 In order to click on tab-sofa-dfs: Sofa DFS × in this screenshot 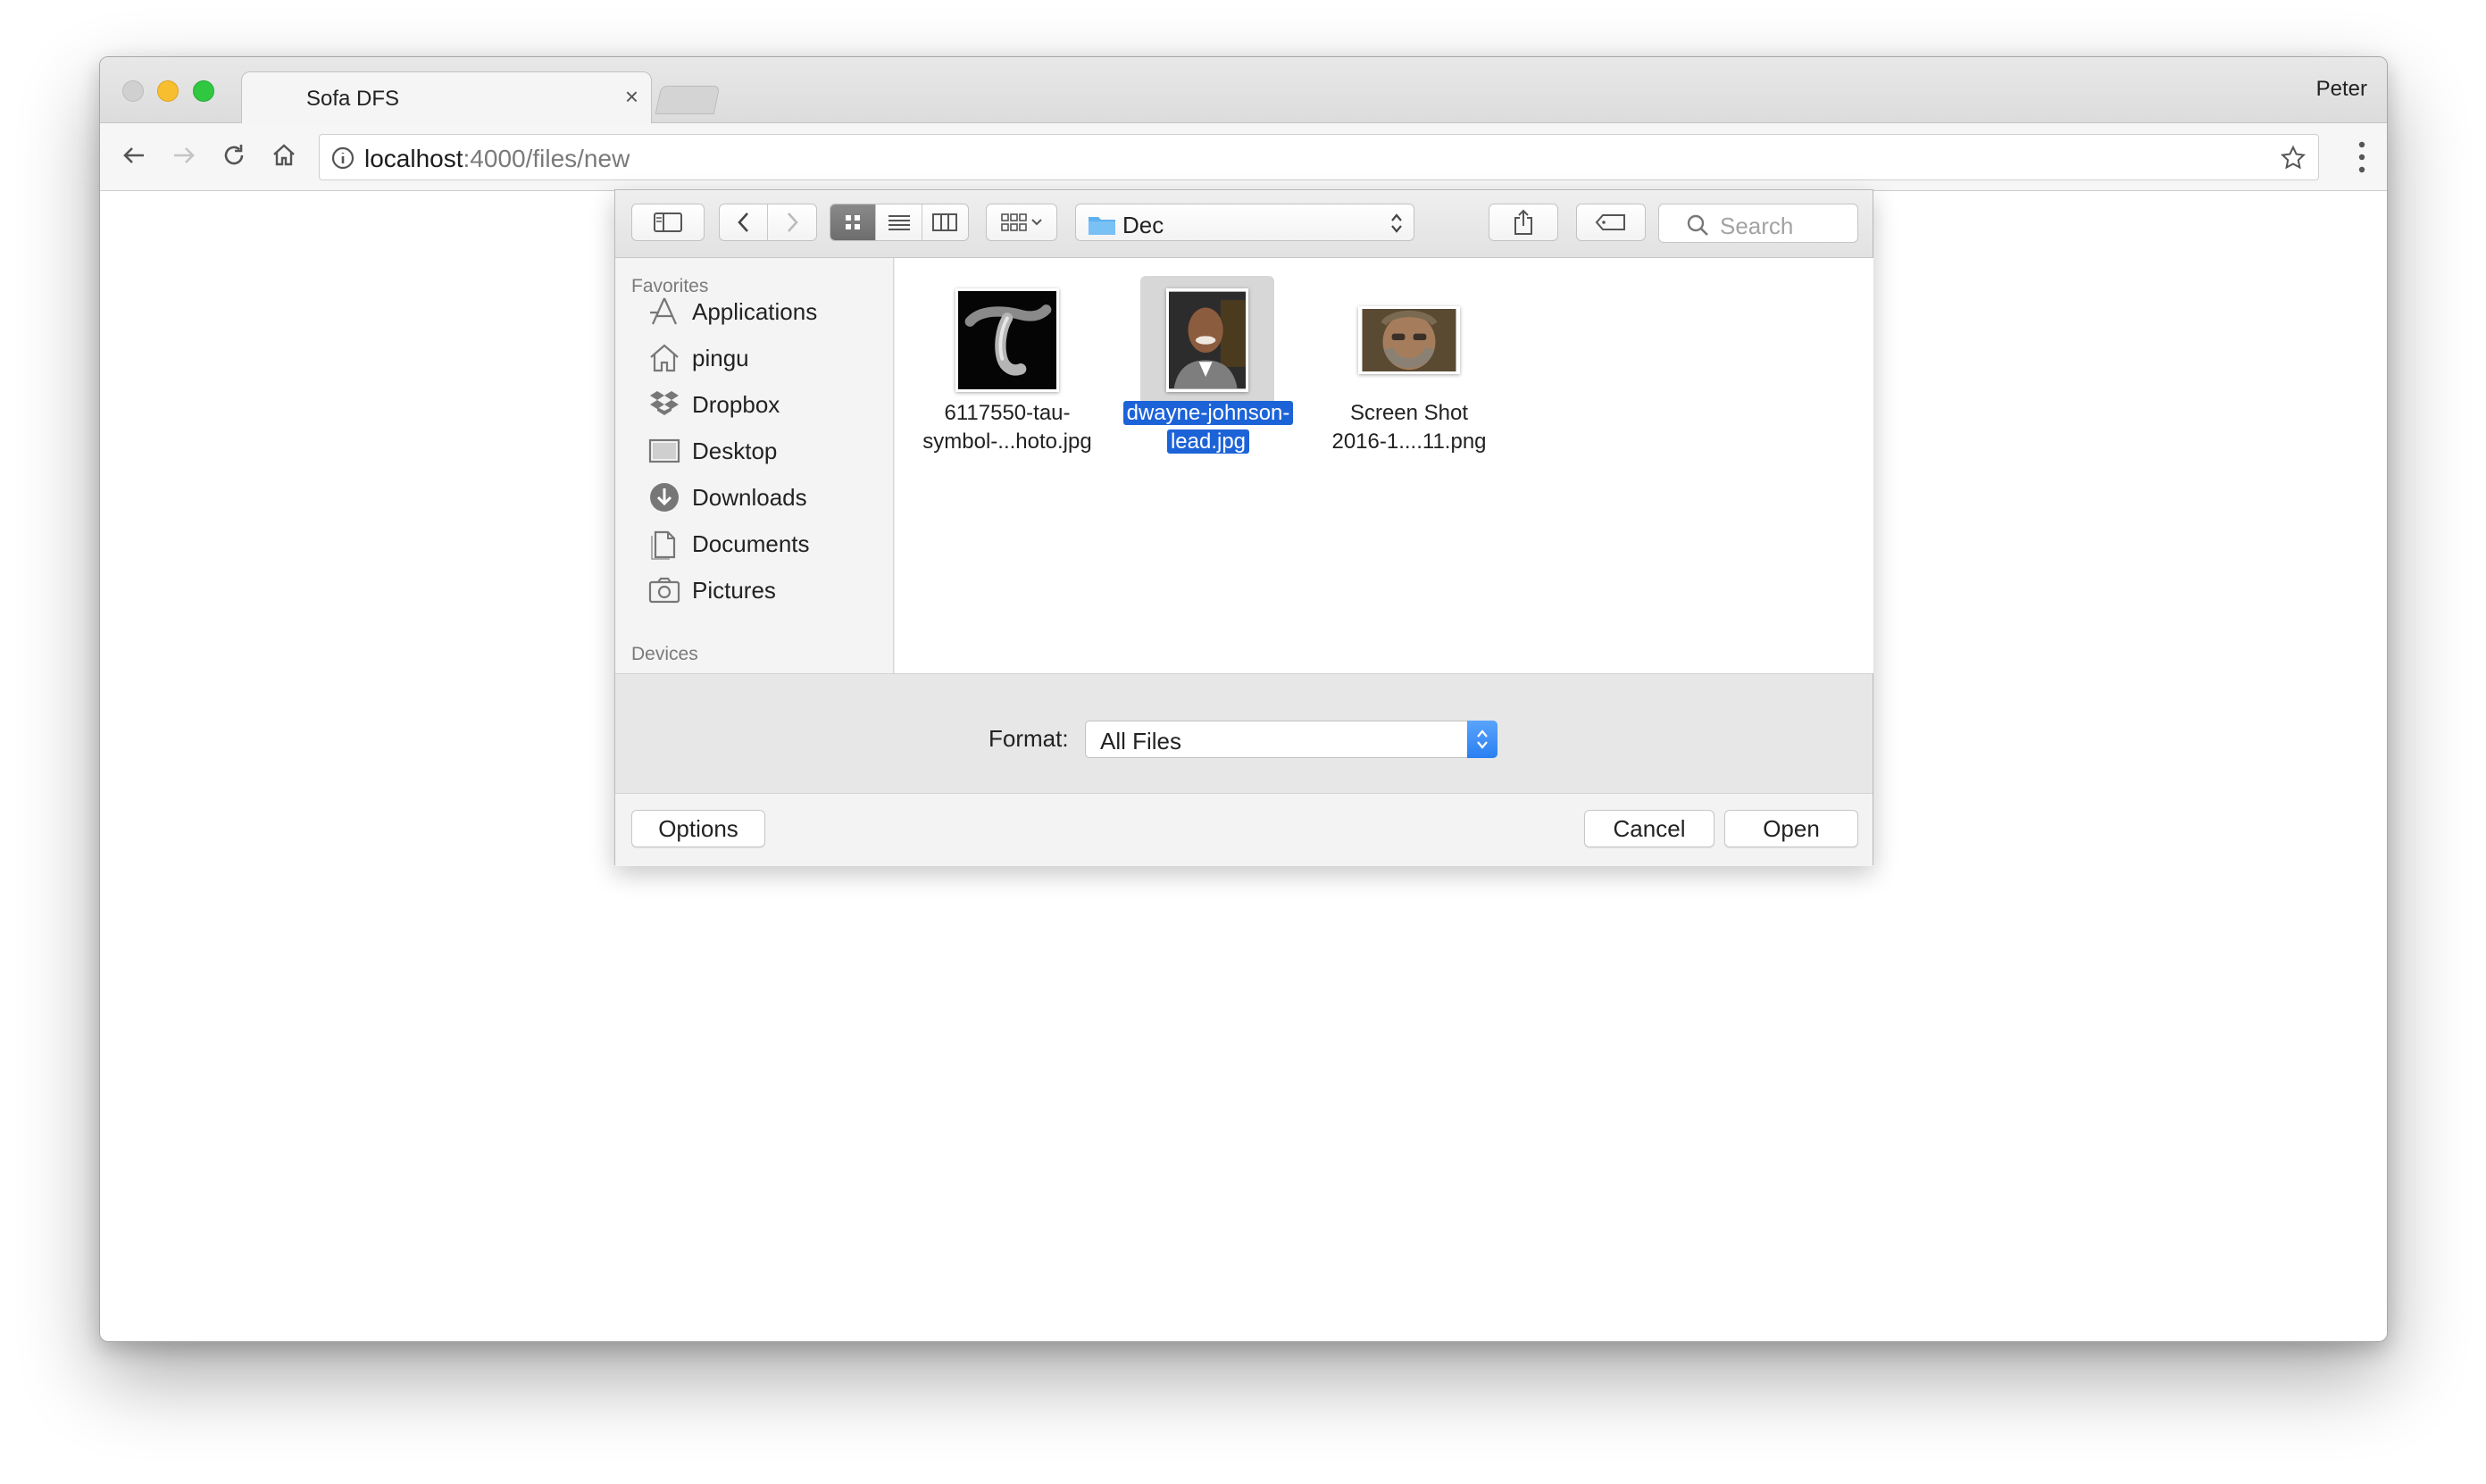, I will do `click(446, 98)`.